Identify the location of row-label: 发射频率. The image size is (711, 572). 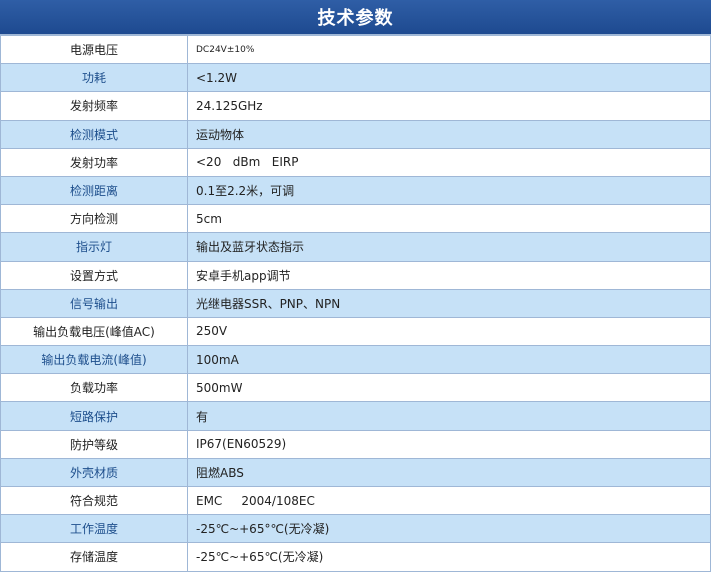
(94, 106).